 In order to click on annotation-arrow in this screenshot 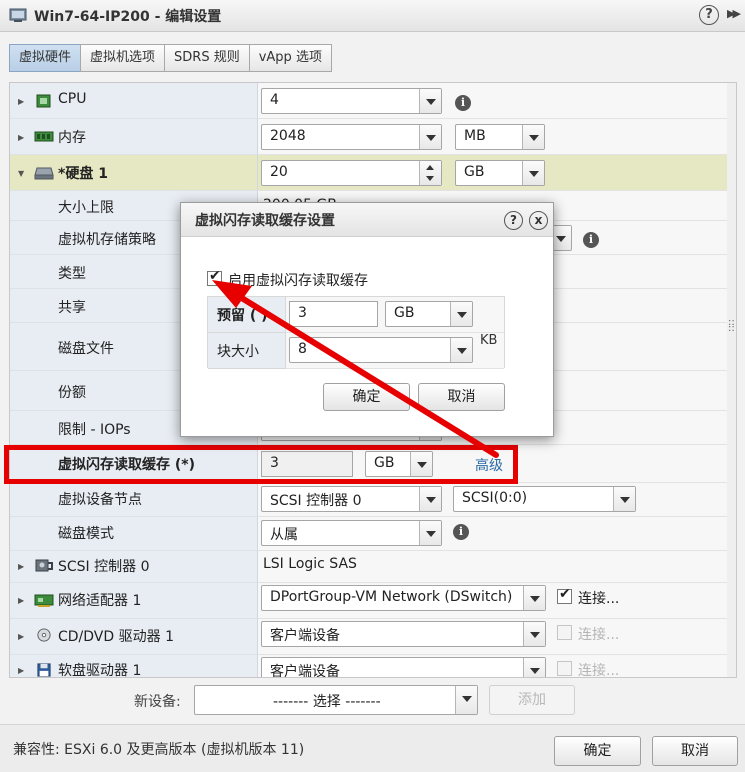, I will do `click(355, 369)`.